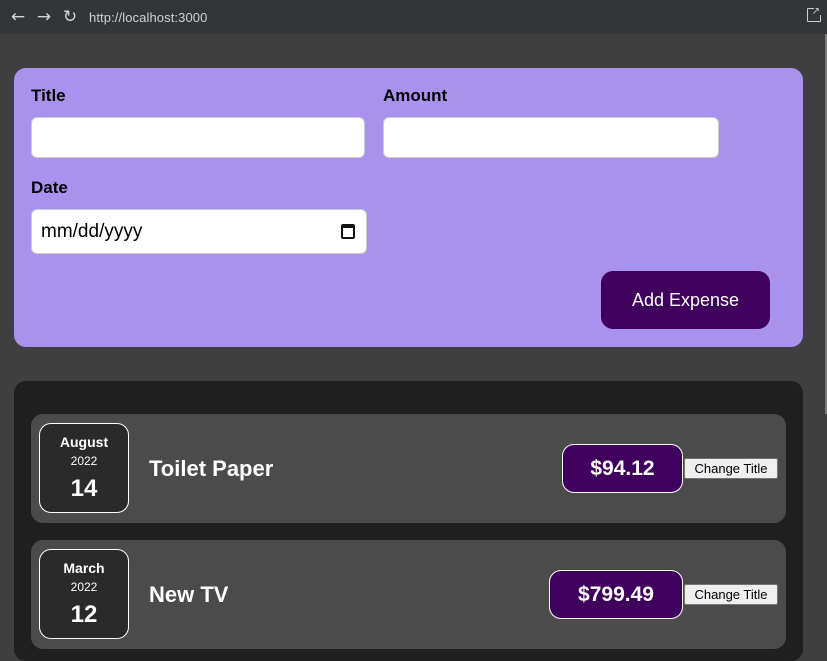  I want to click on reload-icon: ↻, so click(70, 17).